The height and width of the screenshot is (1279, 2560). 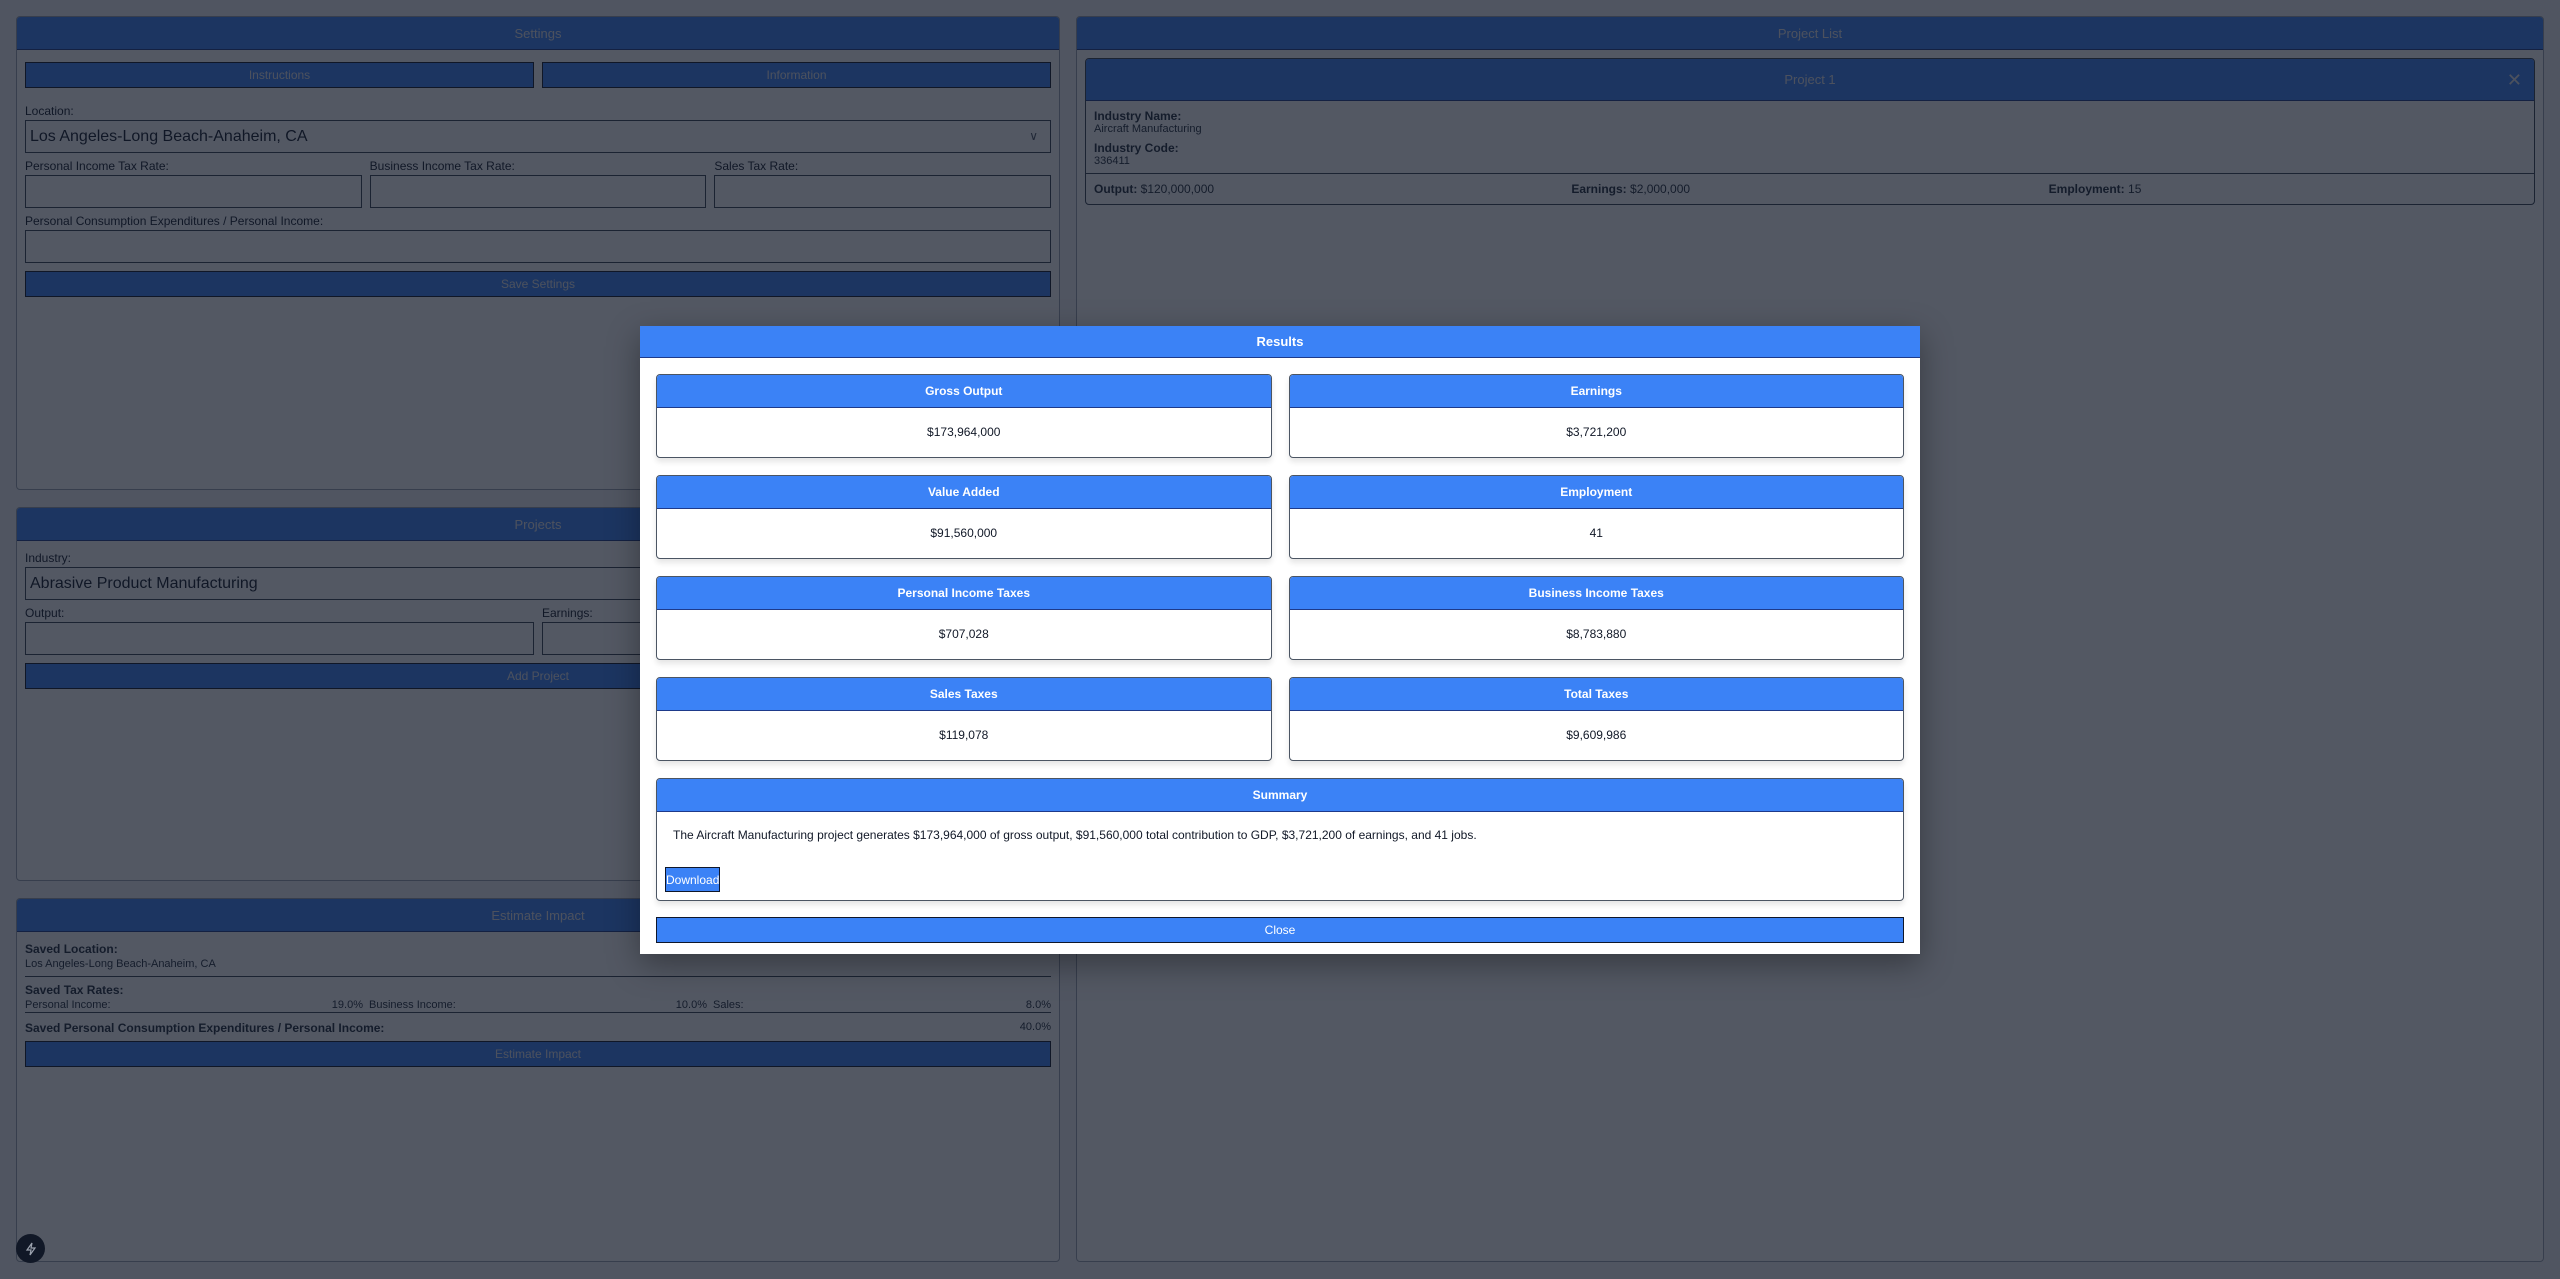 I want to click on result-card-employment: Employment 41, so click(x=1596, y=517).